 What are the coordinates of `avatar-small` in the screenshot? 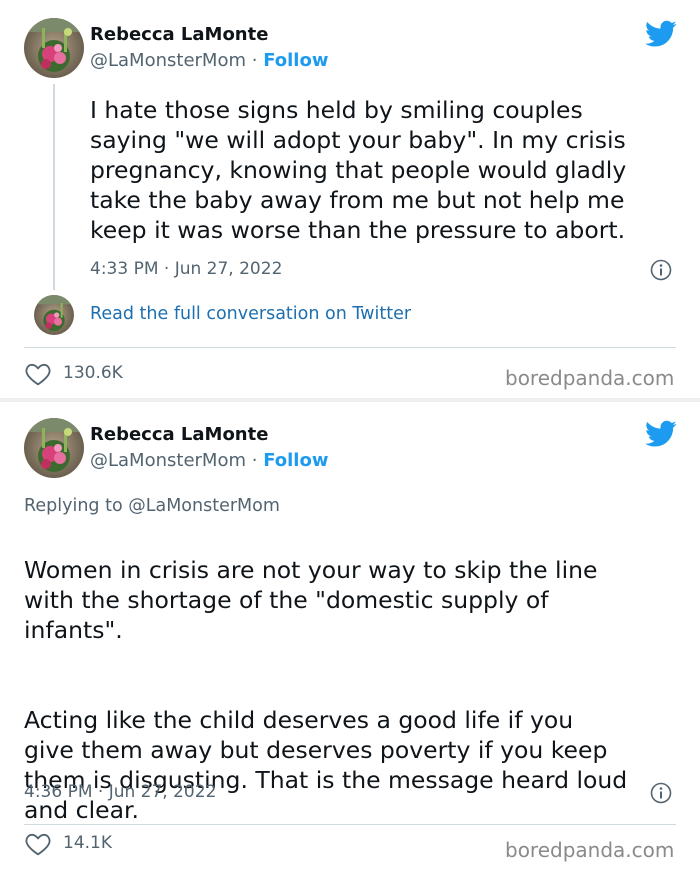 It's located at (54, 315).